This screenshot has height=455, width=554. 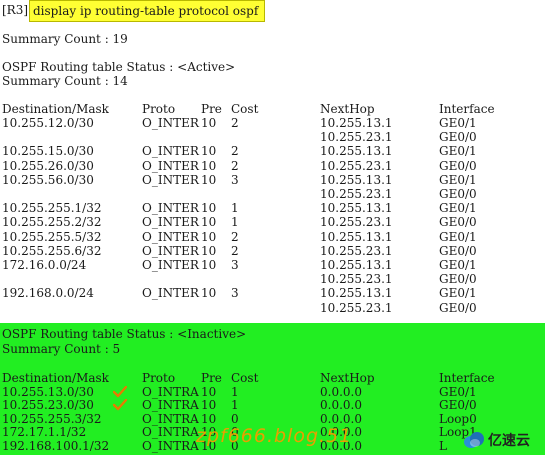 I want to click on cell-destination: 10.255.255.6/32, so click(x=52, y=250).